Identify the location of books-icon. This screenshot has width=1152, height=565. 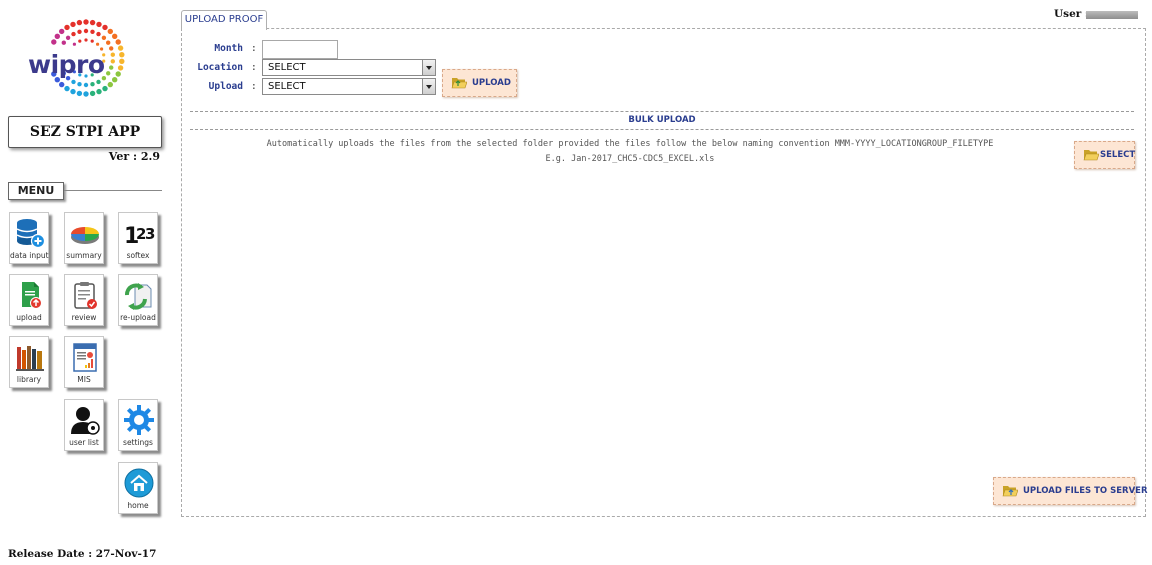
(30, 358).